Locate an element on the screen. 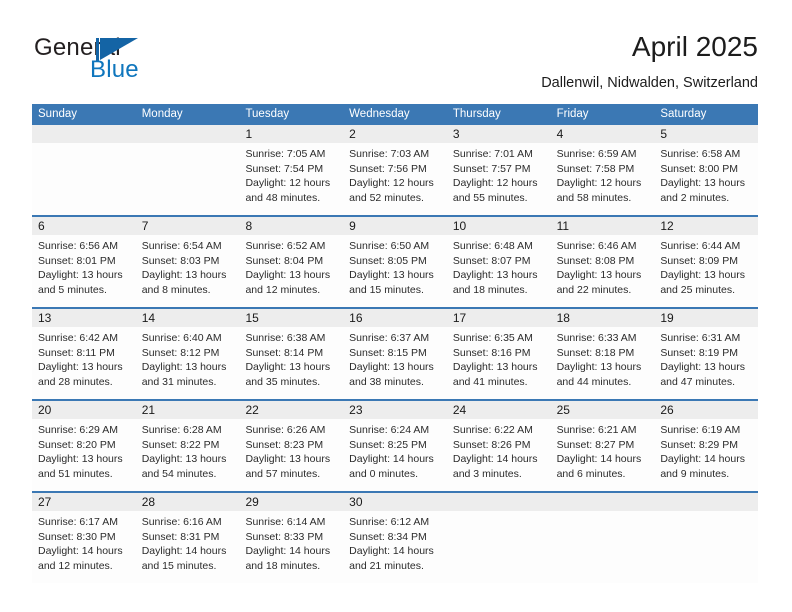  day-sunrise-text: Sunrise: 6:14 AM is located at coordinates (285, 522).